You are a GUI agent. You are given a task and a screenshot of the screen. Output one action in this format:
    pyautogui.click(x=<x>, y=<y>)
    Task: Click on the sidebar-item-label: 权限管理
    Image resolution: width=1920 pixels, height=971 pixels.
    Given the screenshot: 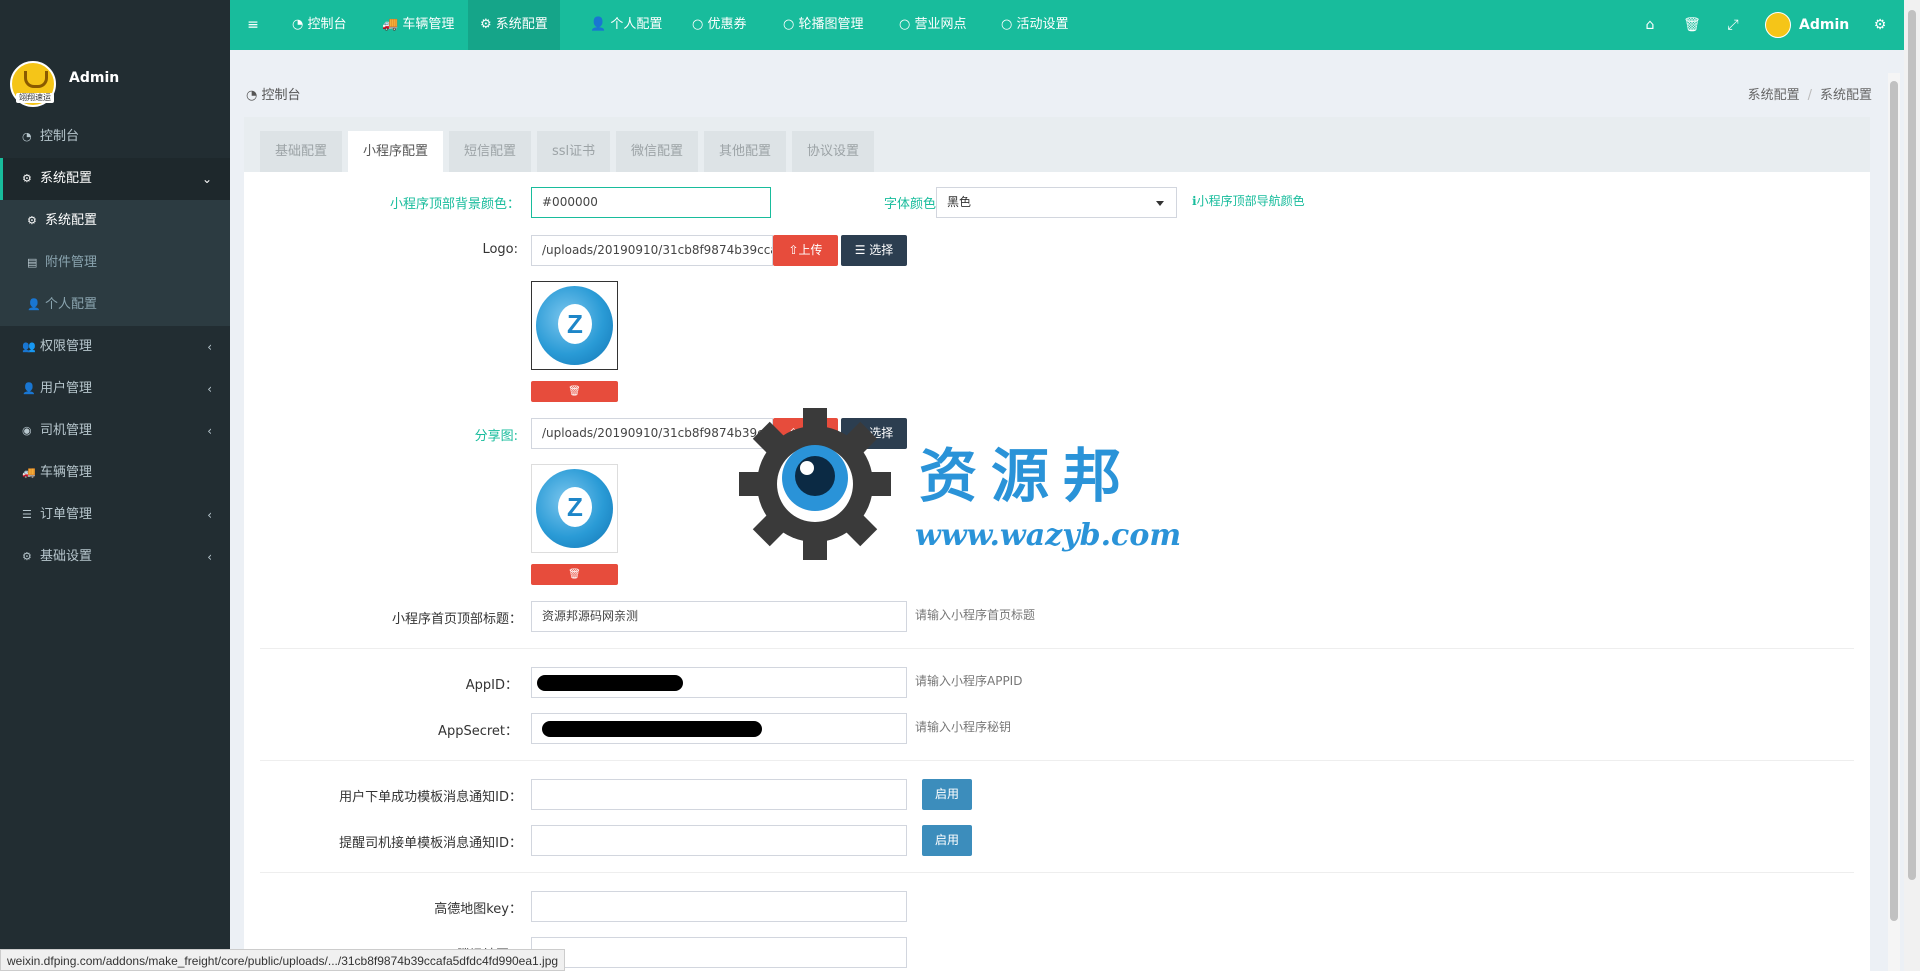 What is the action you would take?
    pyautogui.click(x=66, y=346)
    